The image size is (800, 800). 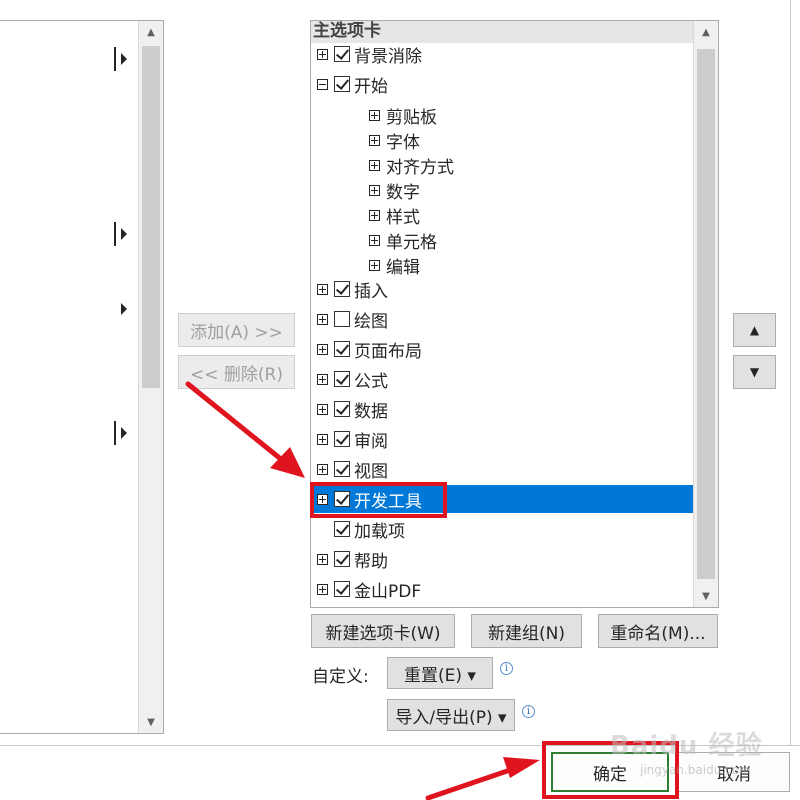 What do you see at coordinates (482, 778) in the screenshot?
I see `arrow-to-ok-icon` at bounding box center [482, 778].